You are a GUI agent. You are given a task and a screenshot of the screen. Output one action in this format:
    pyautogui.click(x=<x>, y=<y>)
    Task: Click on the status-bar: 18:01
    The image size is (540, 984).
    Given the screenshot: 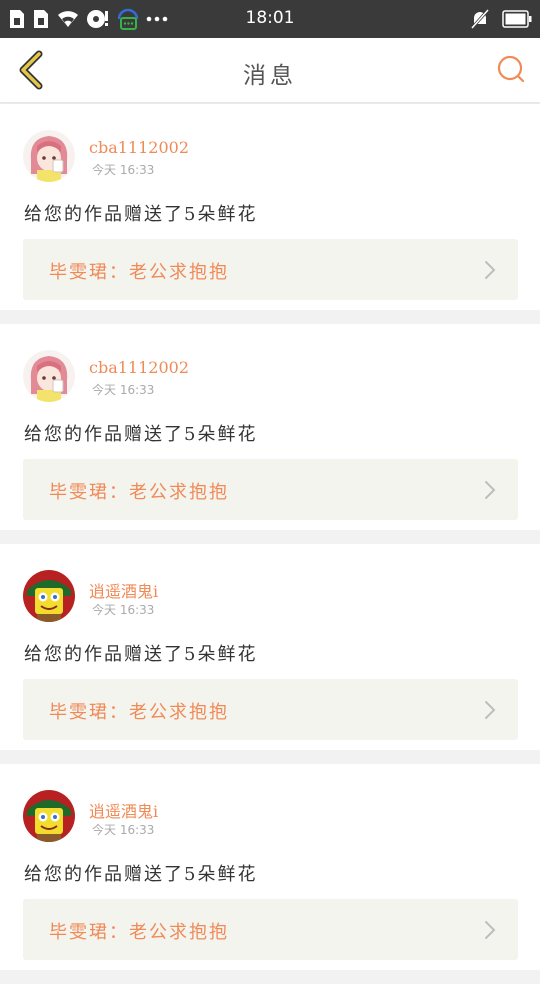 What is the action you would take?
    pyautogui.click(x=270, y=19)
    